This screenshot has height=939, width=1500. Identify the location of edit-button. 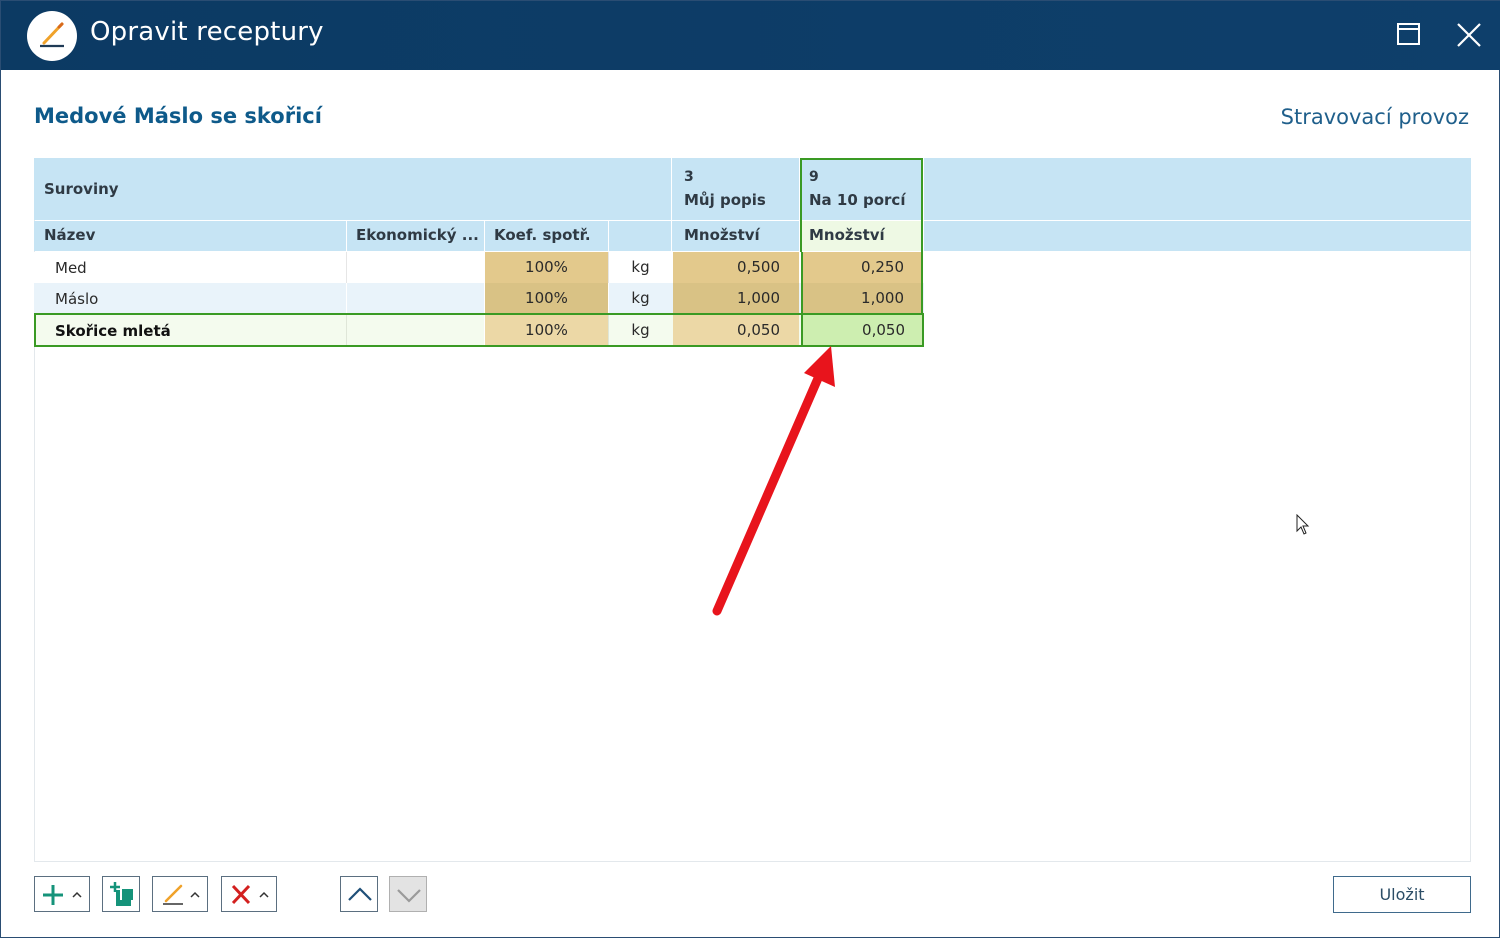
(180, 894).